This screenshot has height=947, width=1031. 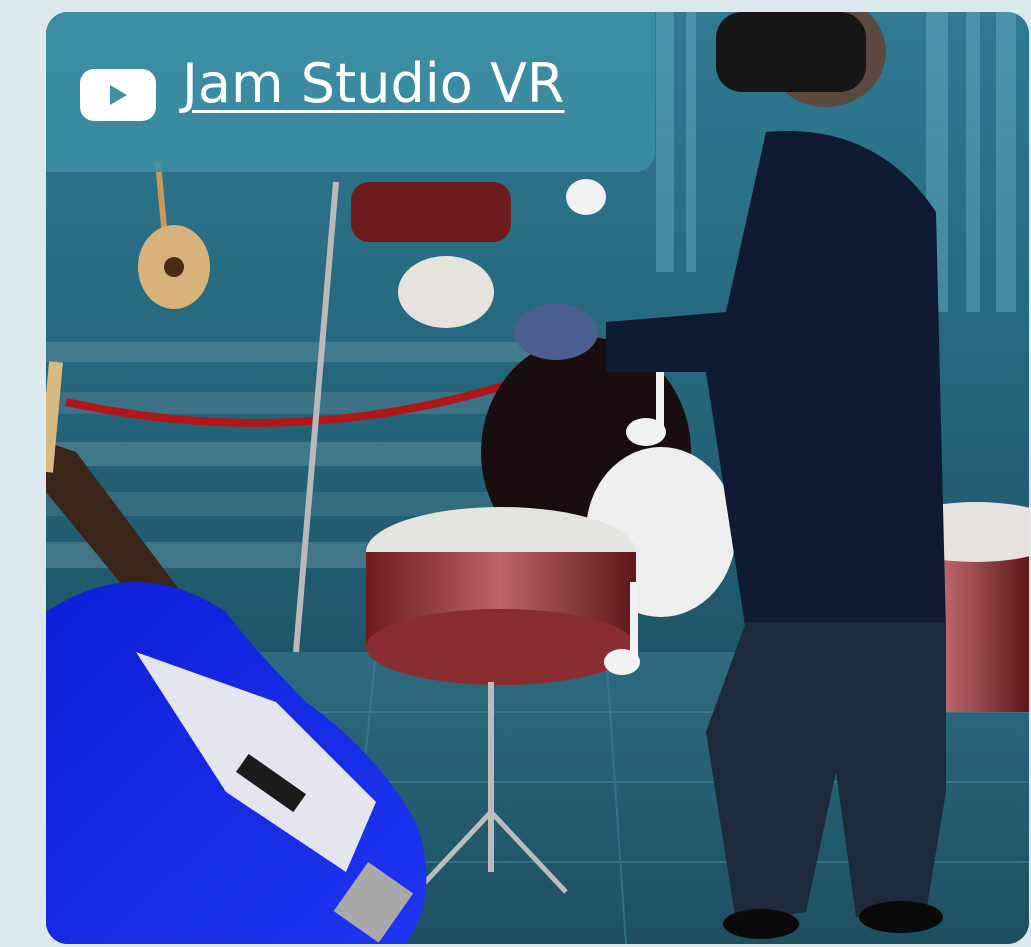 I want to click on title-overlay: Jam Studio VR, so click(x=350, y=92).